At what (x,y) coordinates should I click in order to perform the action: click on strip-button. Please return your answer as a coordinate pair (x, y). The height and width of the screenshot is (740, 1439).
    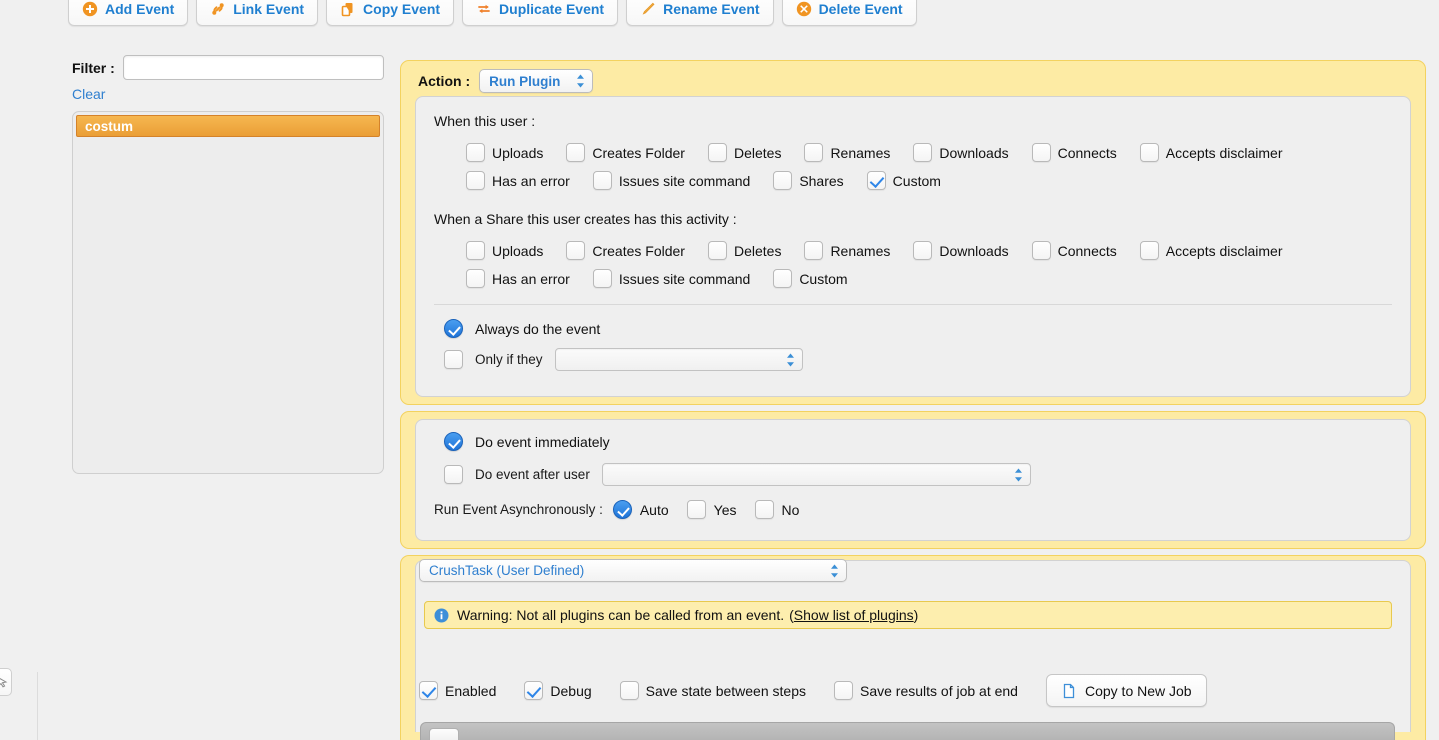
    Looking at the image, I should click on (444, 734).